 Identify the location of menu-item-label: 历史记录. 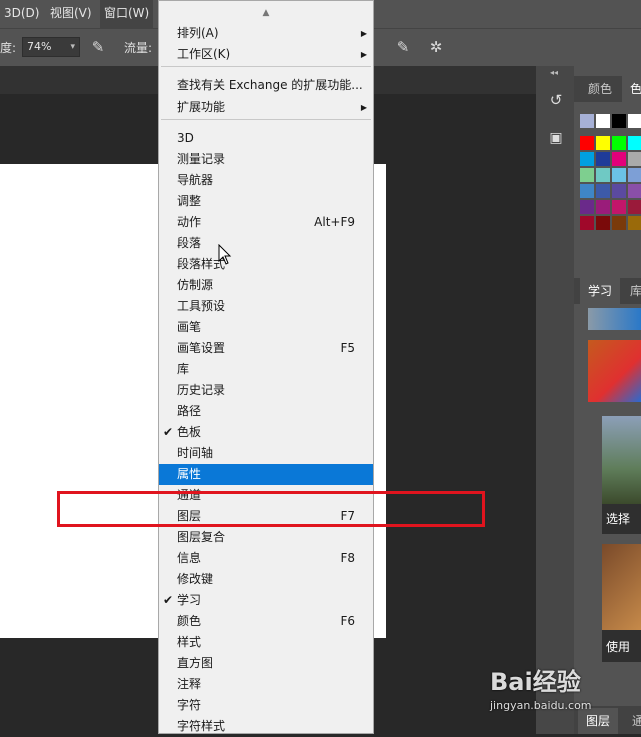
(201, 390).